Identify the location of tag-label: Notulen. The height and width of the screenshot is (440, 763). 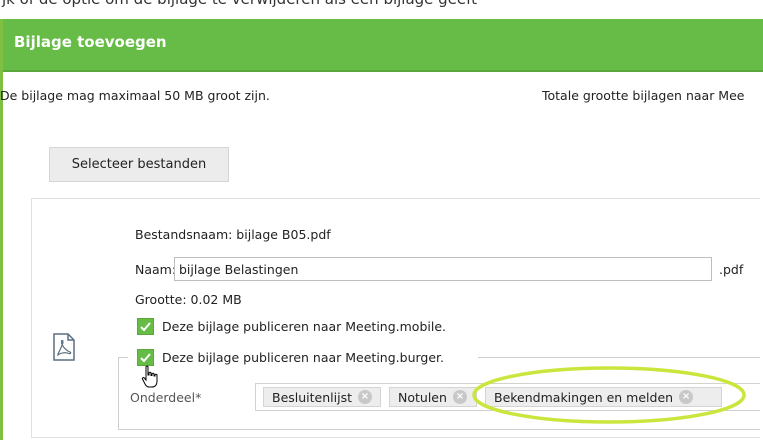
(422, 397).